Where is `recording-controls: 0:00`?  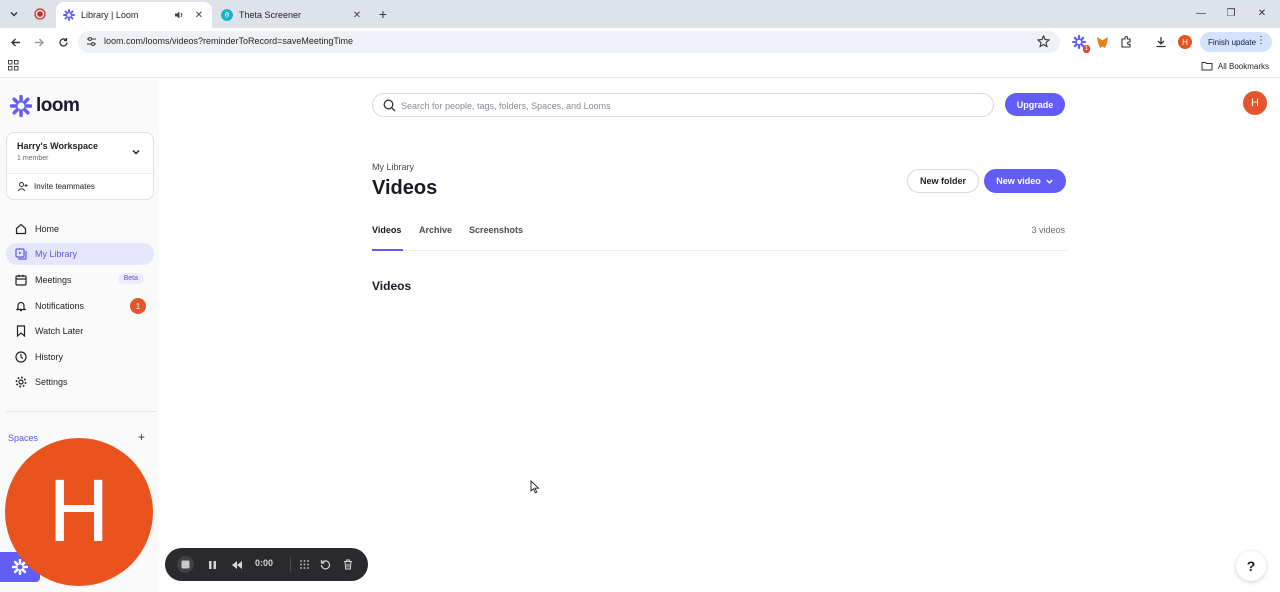 recording-controls: 0:00 is located at coordinates (266, 564).